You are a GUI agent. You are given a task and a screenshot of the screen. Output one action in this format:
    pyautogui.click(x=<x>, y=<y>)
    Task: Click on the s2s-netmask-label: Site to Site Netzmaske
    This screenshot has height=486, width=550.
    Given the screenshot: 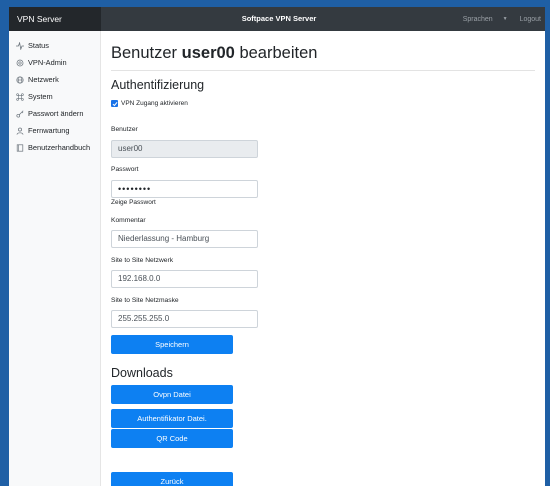 What is the action you would take?
    pyautogui.click(x=145, y=300)
    